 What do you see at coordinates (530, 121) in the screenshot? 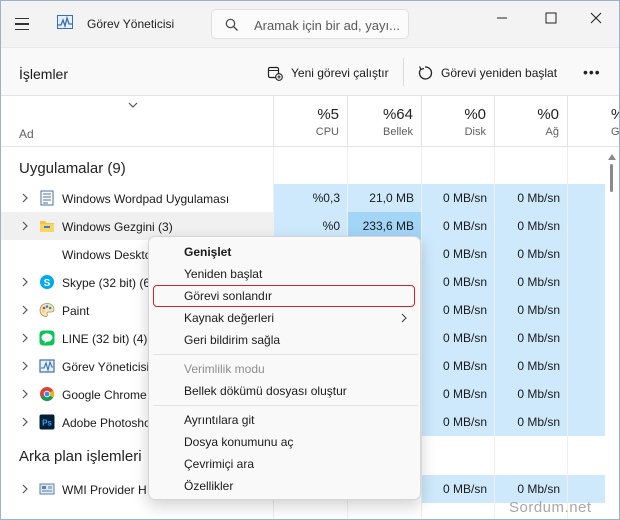
I see `column-header-network: %0 Ağ` at bounding box center [530, 121].